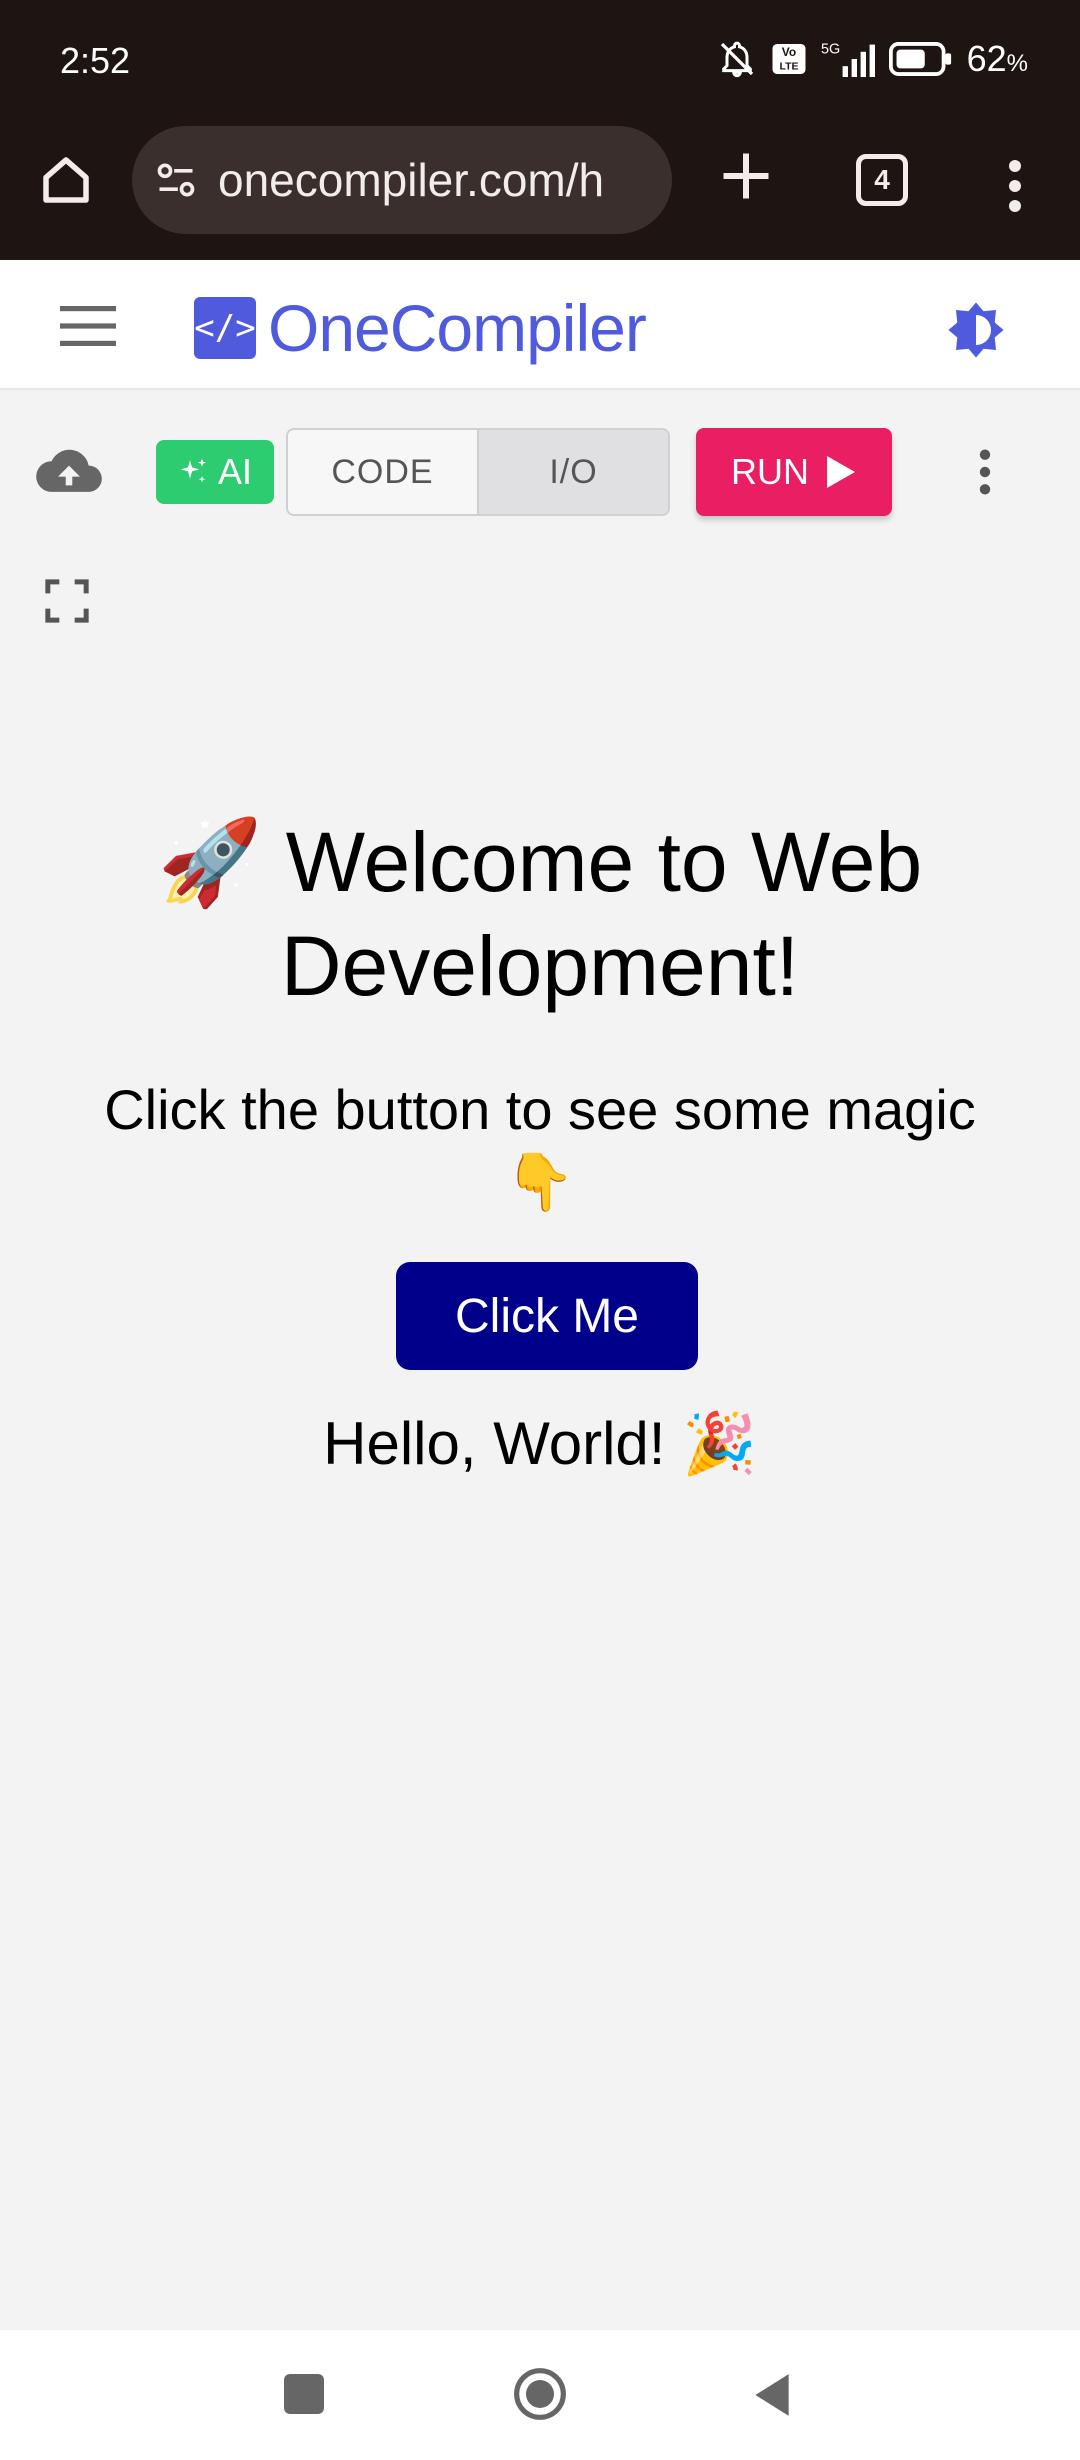 The image size is (1080, 2460). What do you see at coordinates (788, 52) in the screenshot?
I see `svg-text: Vo` at bounding box center [788, 52].